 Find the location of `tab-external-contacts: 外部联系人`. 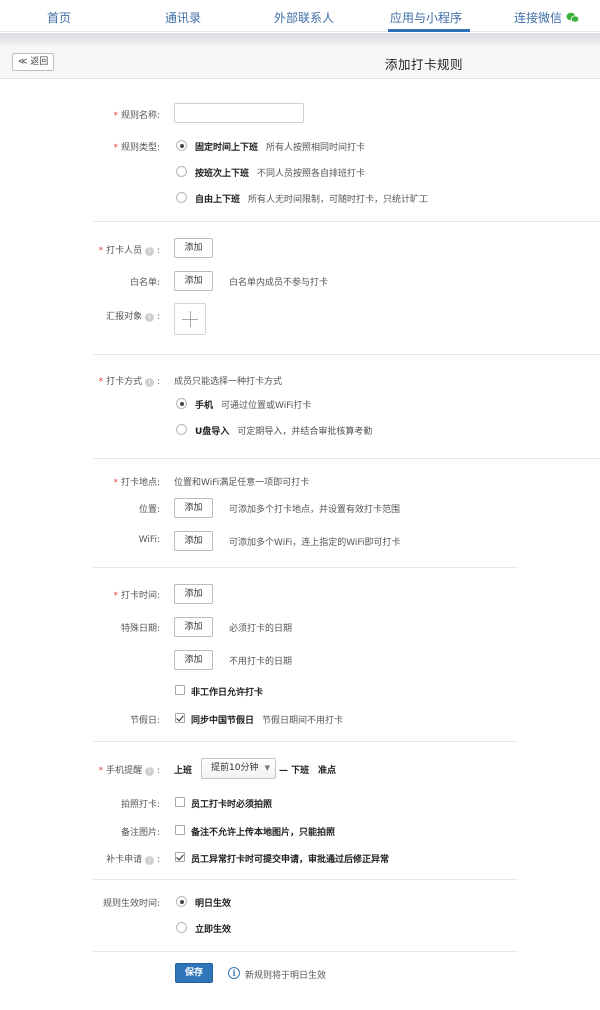

tab-external-contacts: 外部联系人 is located at coordinates (304, 17).